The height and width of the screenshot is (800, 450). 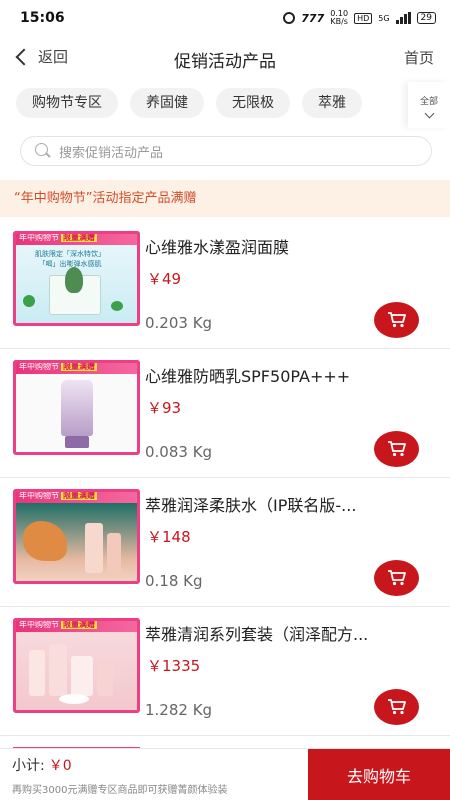 I want to click on status-icons: 777 0.10 KB/s HD 5G 29, so click(x=359, y=18).